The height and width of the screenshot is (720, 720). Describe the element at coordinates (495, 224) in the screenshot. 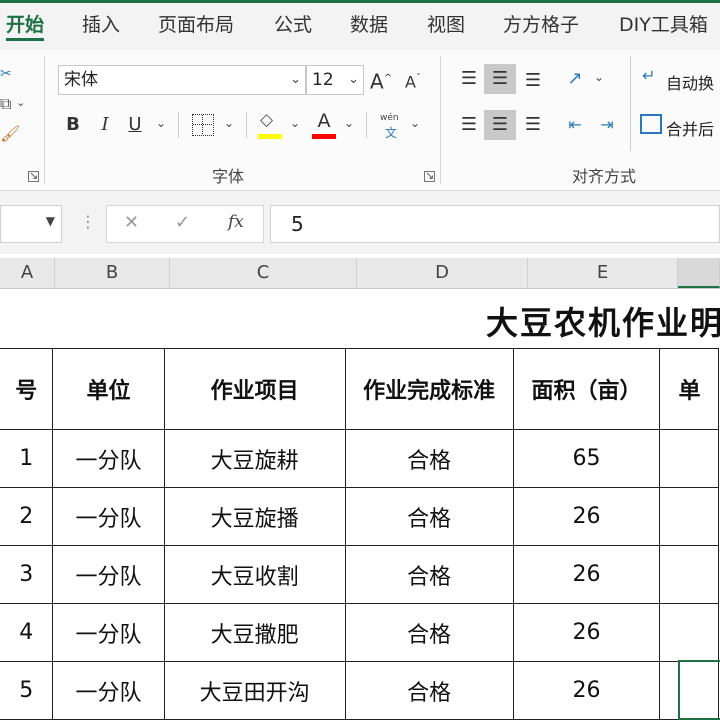

I see `formula-input: 5` at that location.